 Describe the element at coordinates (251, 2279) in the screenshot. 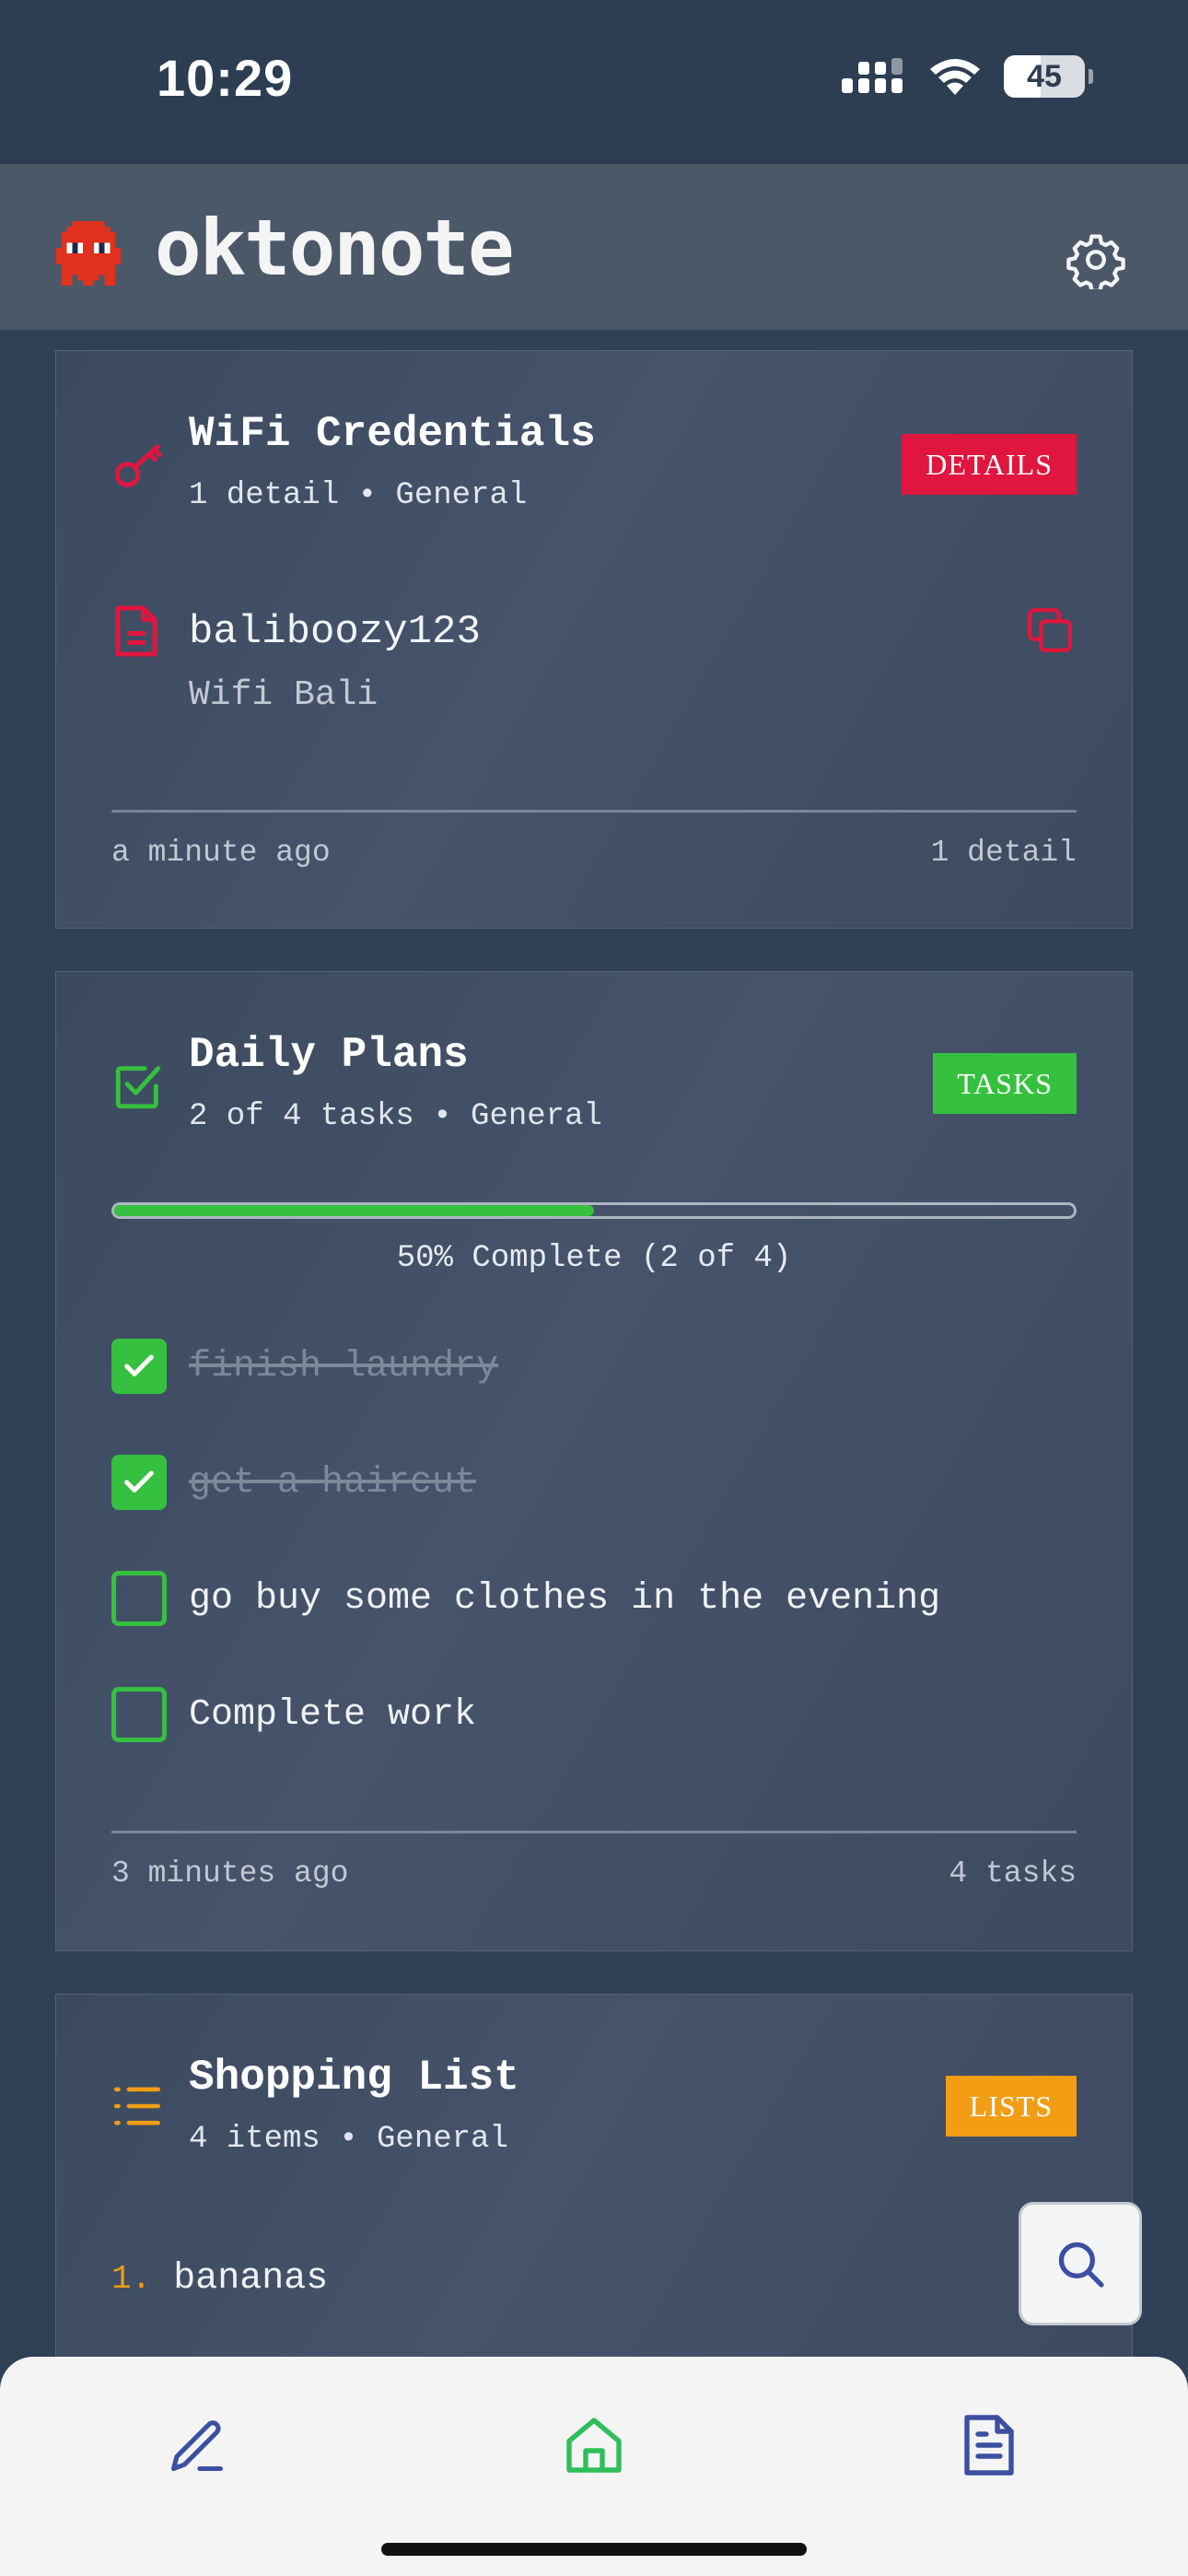

I see `list-item-text: bananas` at that location.